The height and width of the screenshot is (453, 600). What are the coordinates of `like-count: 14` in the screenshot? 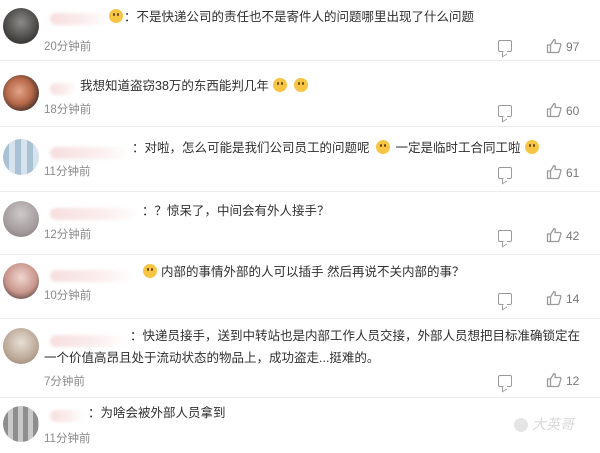 It's located at (573, 299).